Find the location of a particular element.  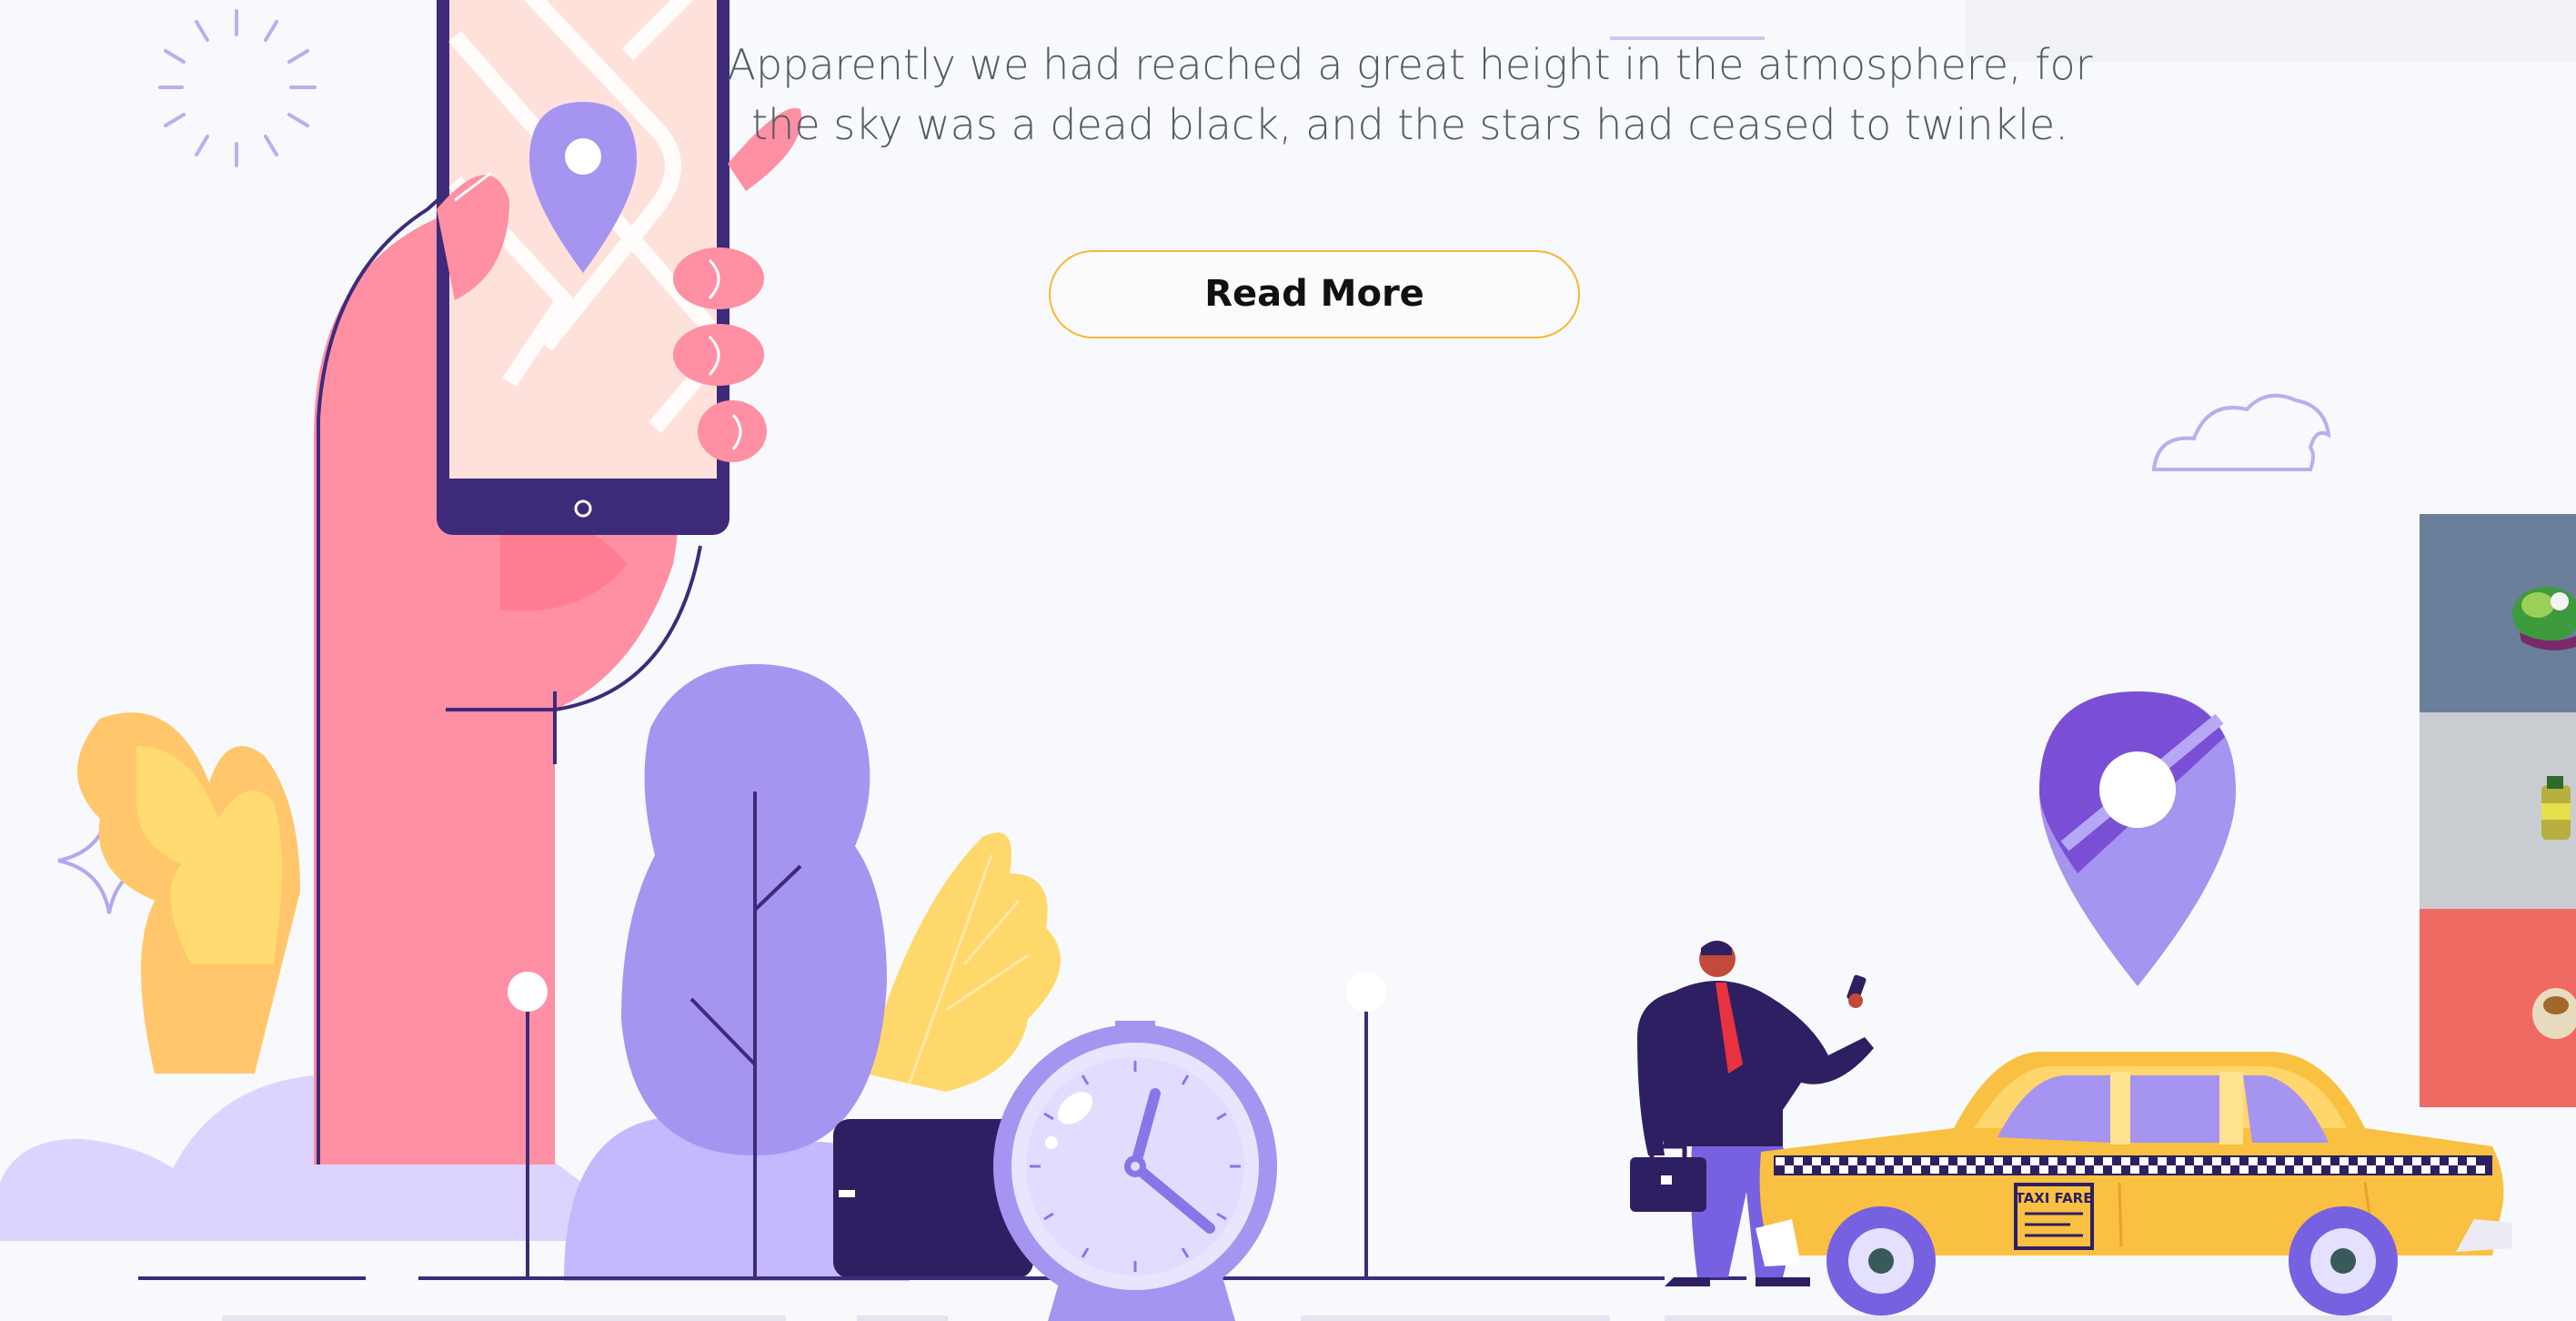

thumbnail-vegetables is located at coordinates (2498, 613).